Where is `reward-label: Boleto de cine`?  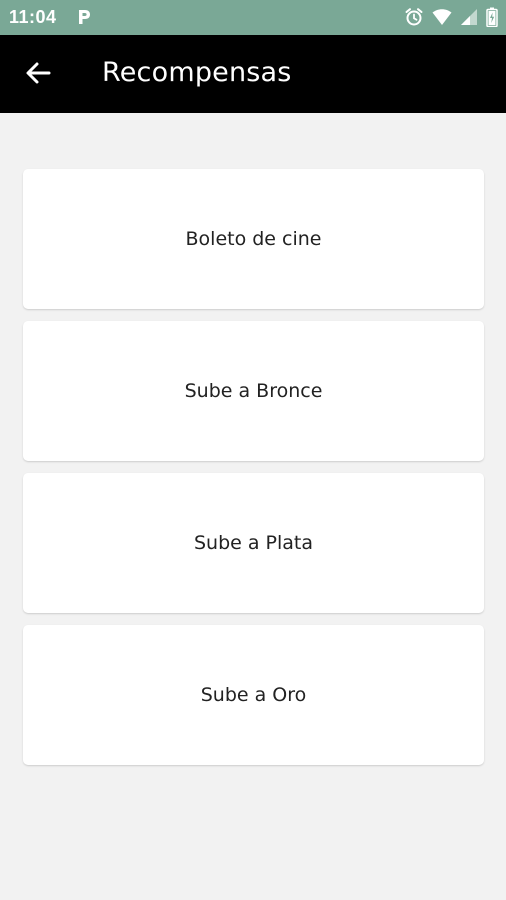
reward-label: Boleto de cine is located at coordinates (253, 239).